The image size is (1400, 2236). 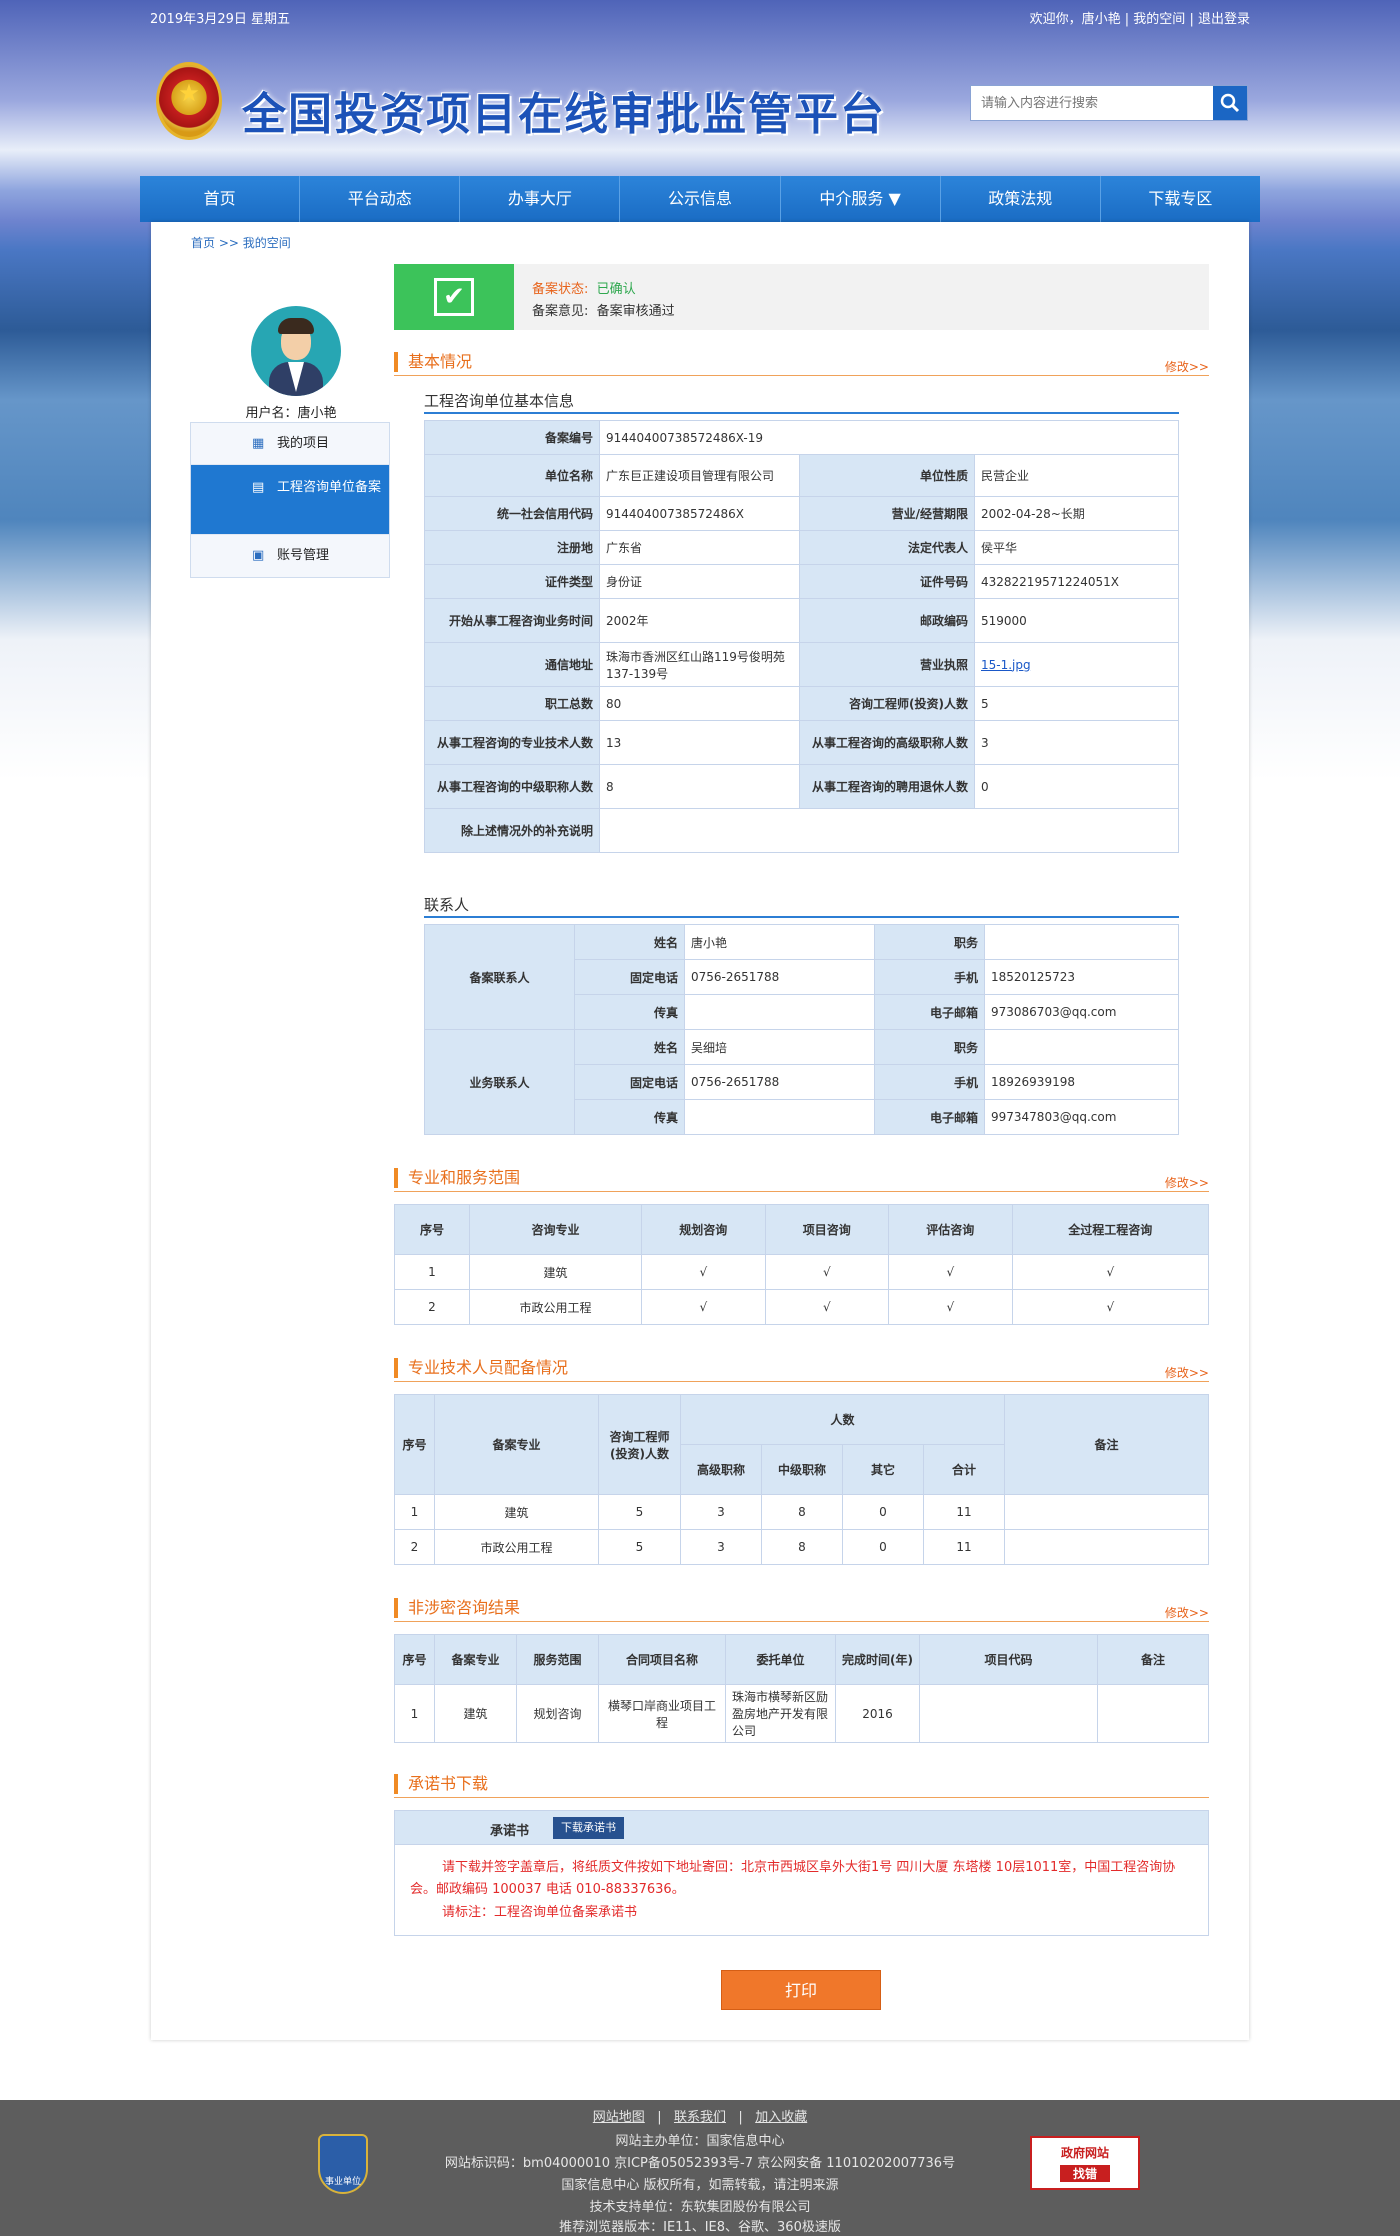 I want to click on field-label: 开始从事工程咨询业务时间, so click(x=512, y=620).